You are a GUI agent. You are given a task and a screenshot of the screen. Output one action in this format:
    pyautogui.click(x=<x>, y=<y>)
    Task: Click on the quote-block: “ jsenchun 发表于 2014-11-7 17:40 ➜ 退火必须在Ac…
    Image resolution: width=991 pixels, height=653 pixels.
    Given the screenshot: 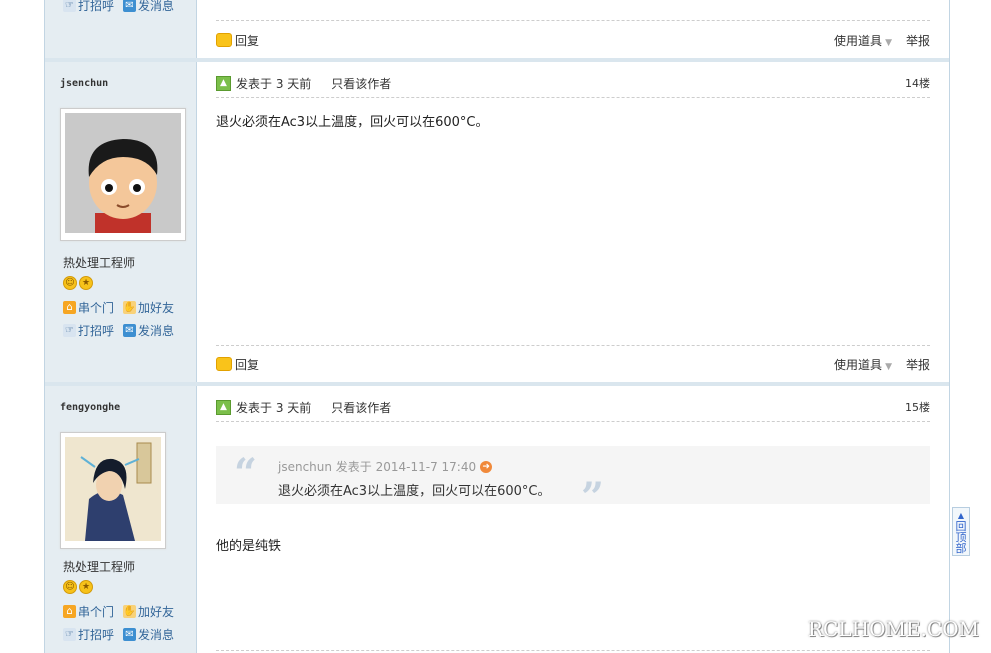 What is the action you would take?
    pyautogui.click(x=573, y=483)
    